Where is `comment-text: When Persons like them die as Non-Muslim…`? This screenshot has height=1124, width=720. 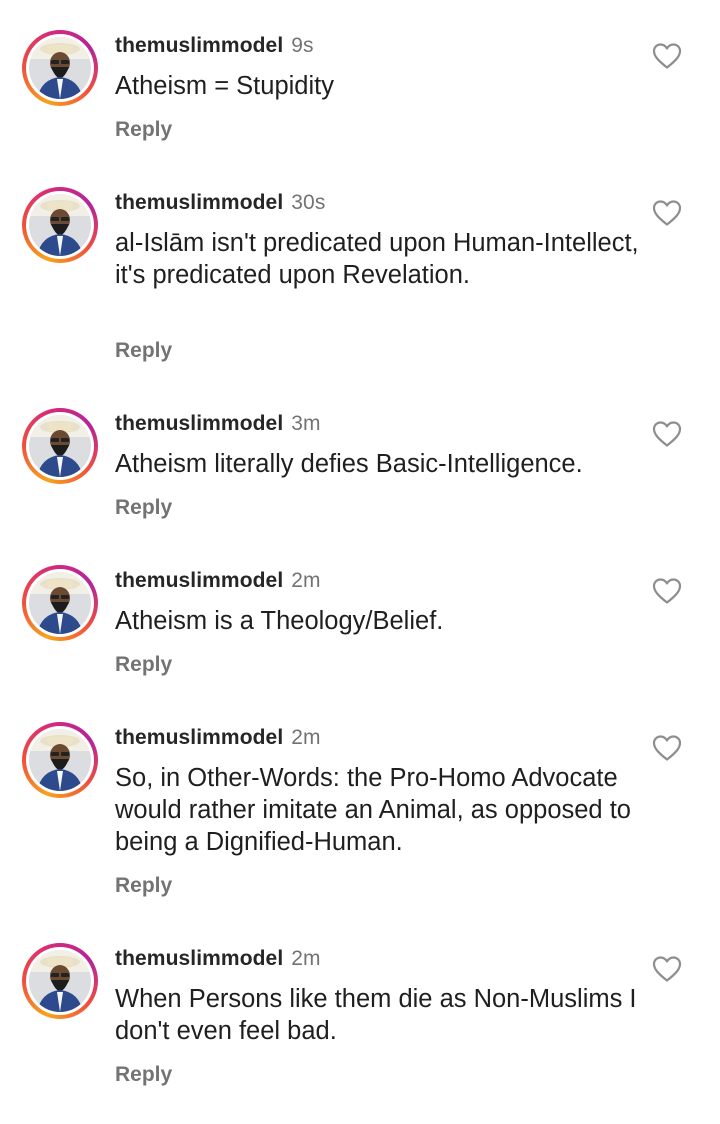
comment-text: When Persons like them die as Non-Muslim… is located at coordinates (376, 1015).